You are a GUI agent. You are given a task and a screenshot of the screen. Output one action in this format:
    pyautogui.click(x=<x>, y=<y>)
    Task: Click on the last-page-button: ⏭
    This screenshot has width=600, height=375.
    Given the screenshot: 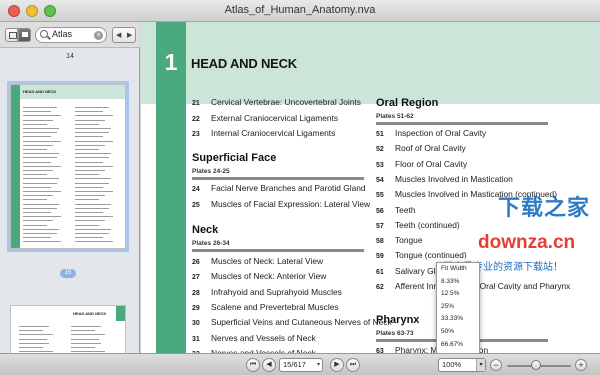 What is the action you would take?
    pyautogui.click(x=353, y=365)
    